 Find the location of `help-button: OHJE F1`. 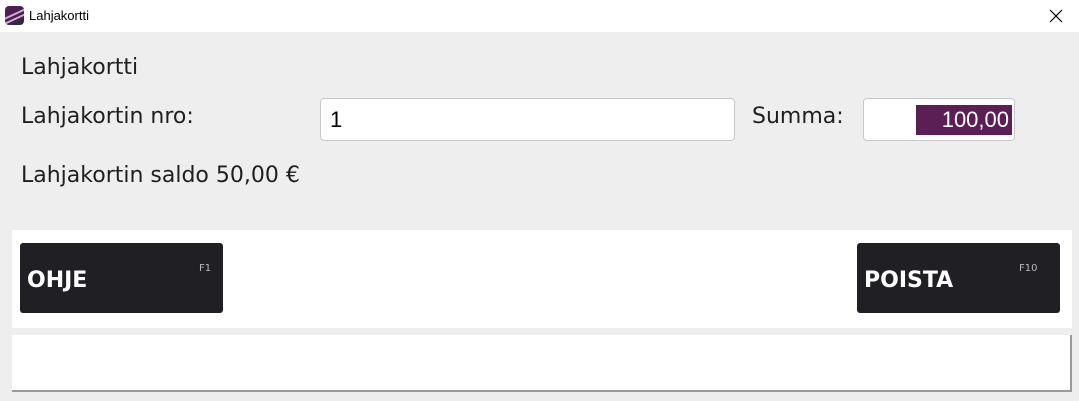

help-button: OHJE F1 is located at coordinates (121, 278).